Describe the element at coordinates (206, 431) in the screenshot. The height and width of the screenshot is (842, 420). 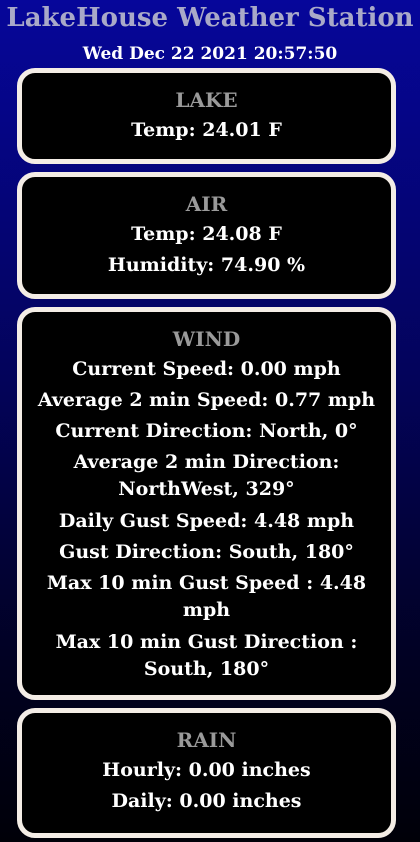
I see `wind-current-direction: Current Direction: North, 0°` at that location.